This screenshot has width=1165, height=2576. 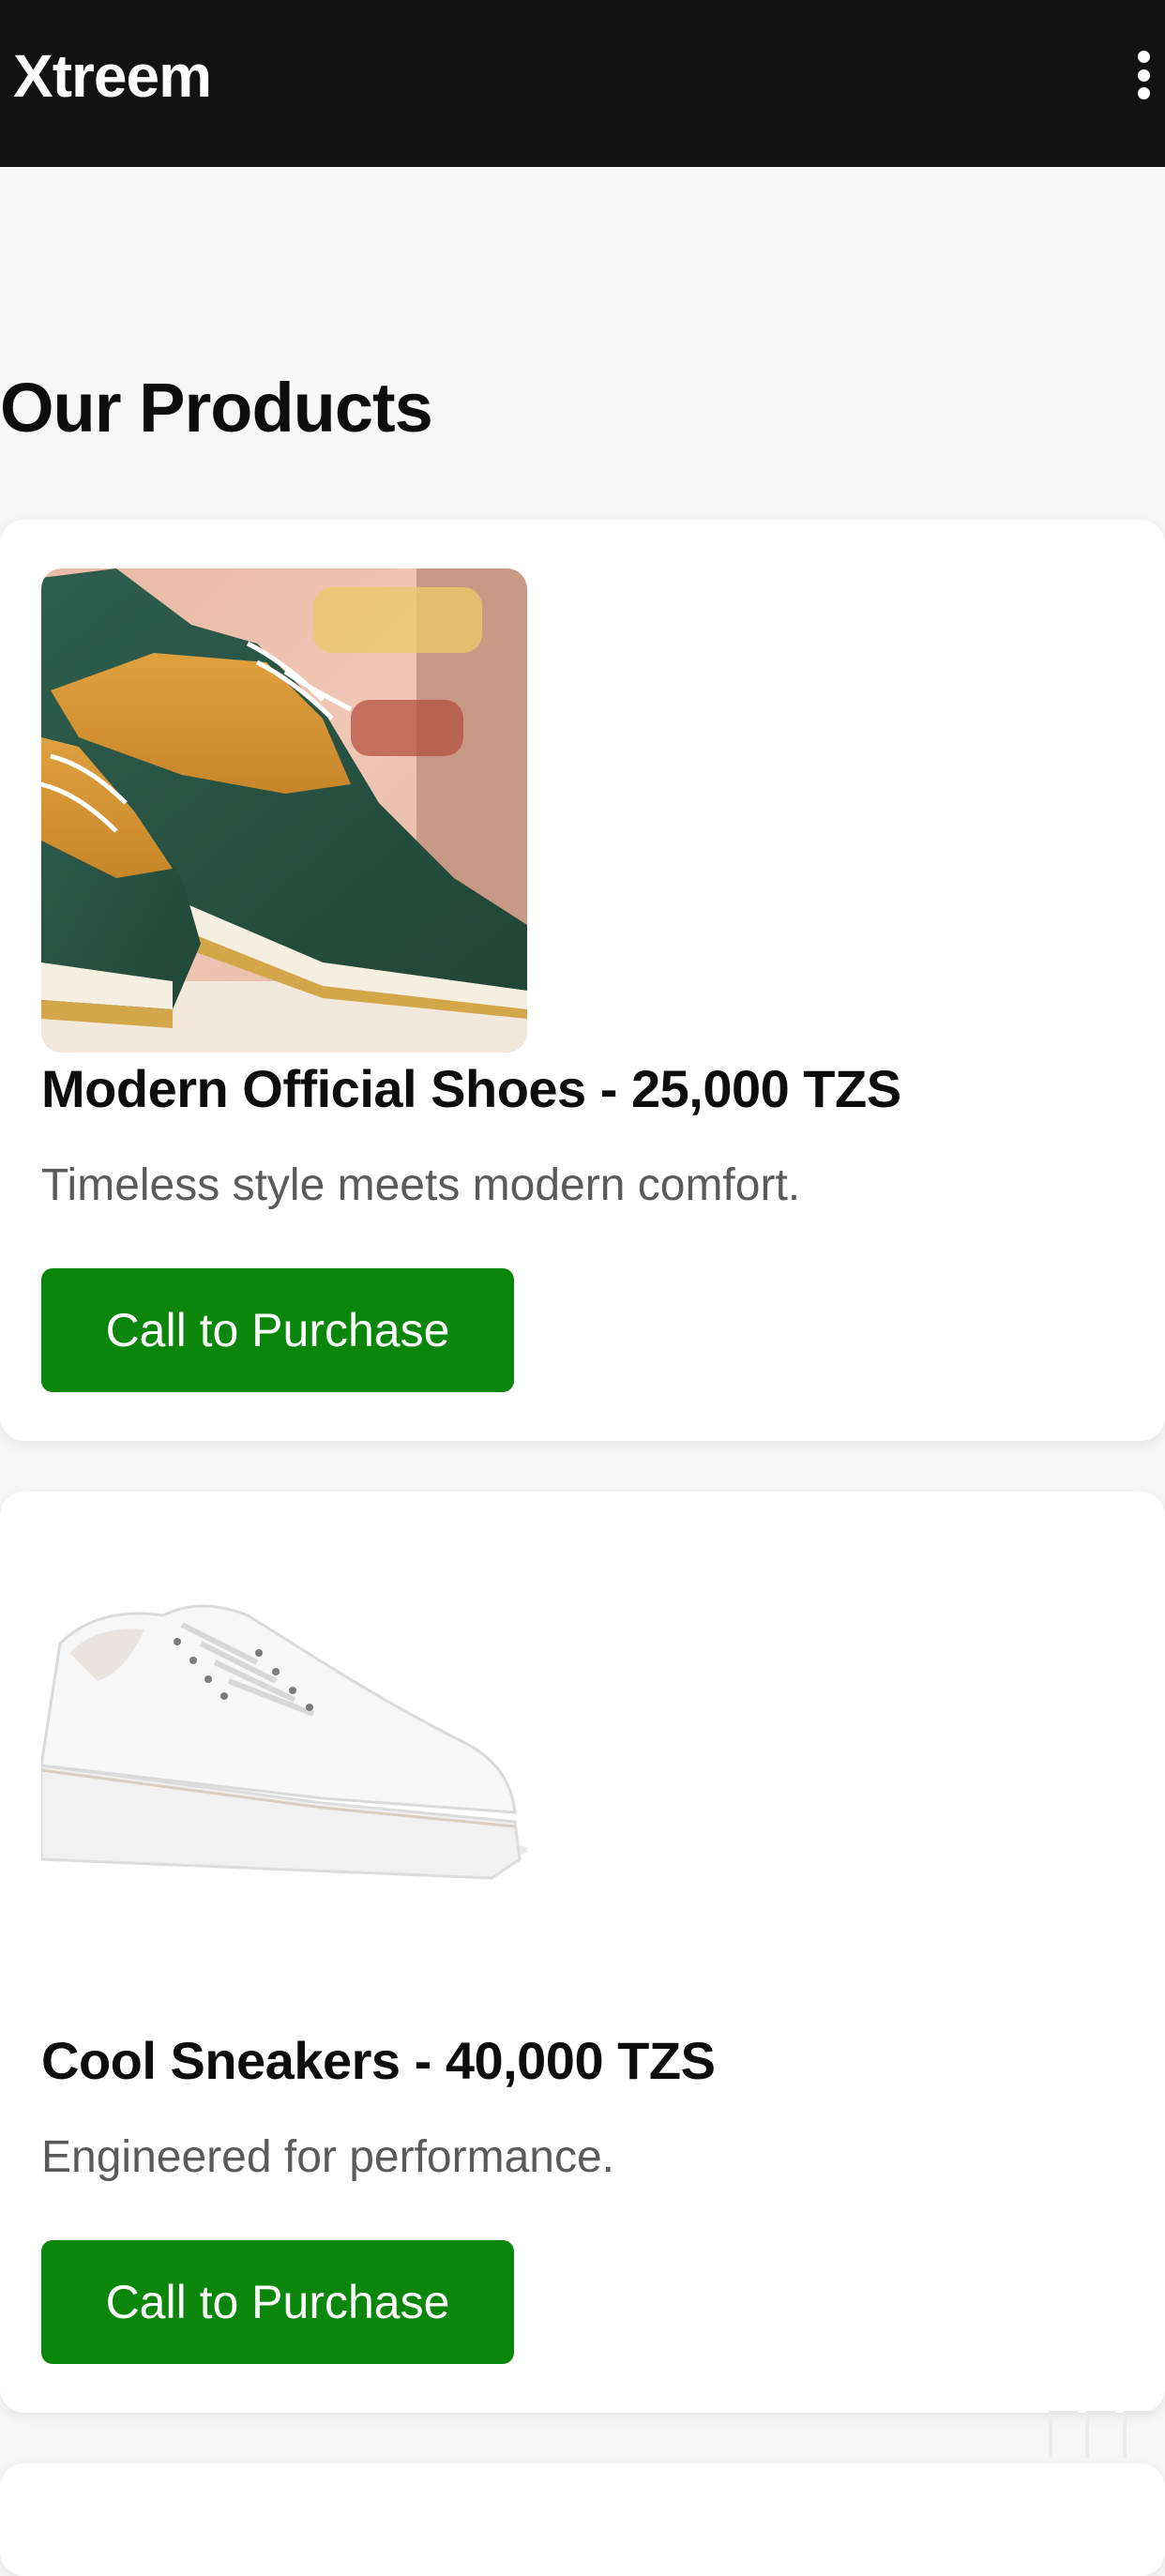 What do you see at coordinates (1143, 75) in the screenshot?
I see `more-vertical-icon` at bounding box center [1143, 75].